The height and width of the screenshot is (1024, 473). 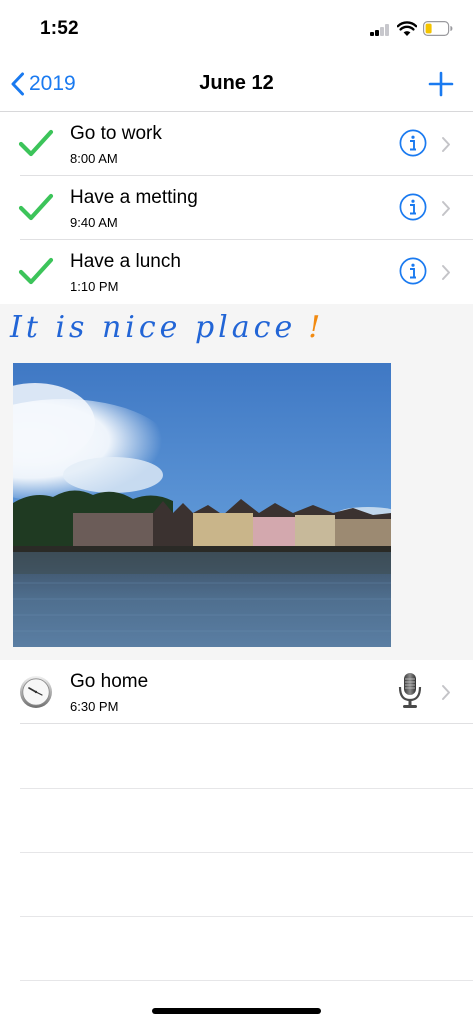 I want to click on back-button-label: 2019, so click(x=52, y=83).